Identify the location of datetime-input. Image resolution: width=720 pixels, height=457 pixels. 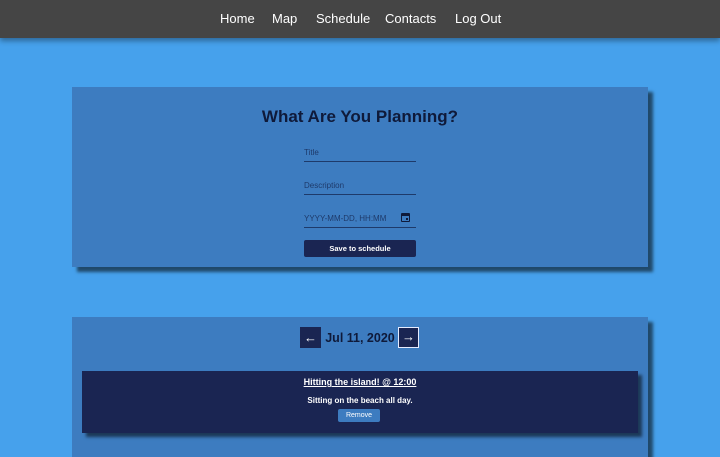
(354, 218).